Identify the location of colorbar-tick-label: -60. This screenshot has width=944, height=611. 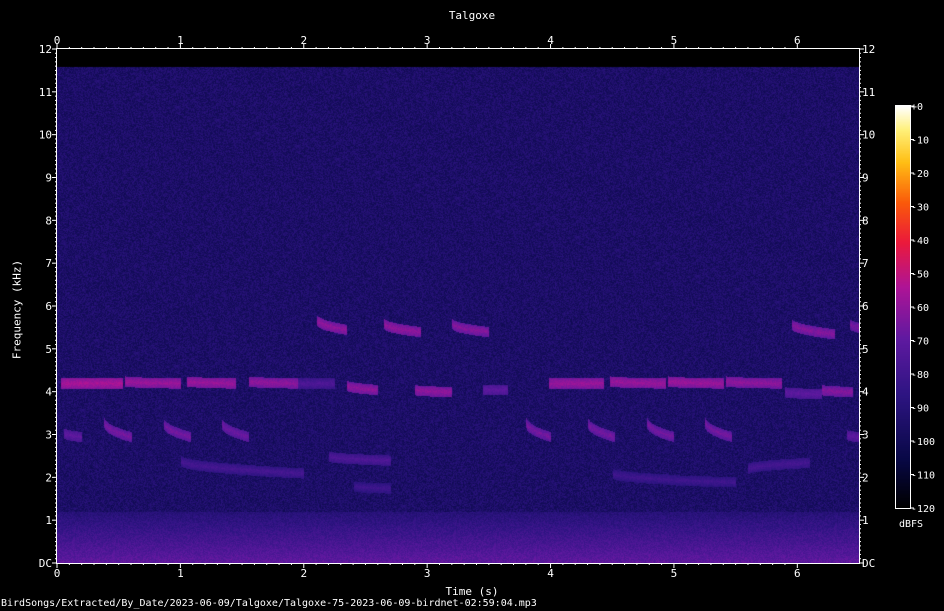
(920, 308).